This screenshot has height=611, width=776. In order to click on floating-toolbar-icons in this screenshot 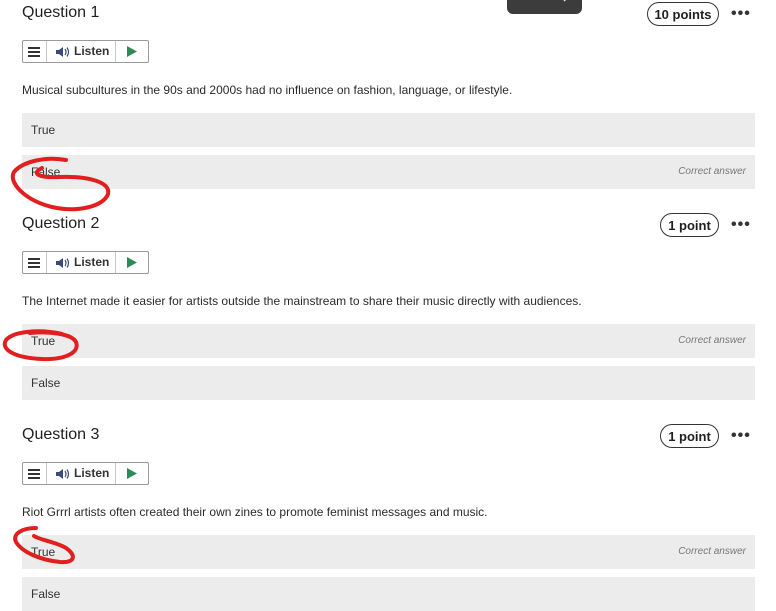, I will do `click(565, 1)`.